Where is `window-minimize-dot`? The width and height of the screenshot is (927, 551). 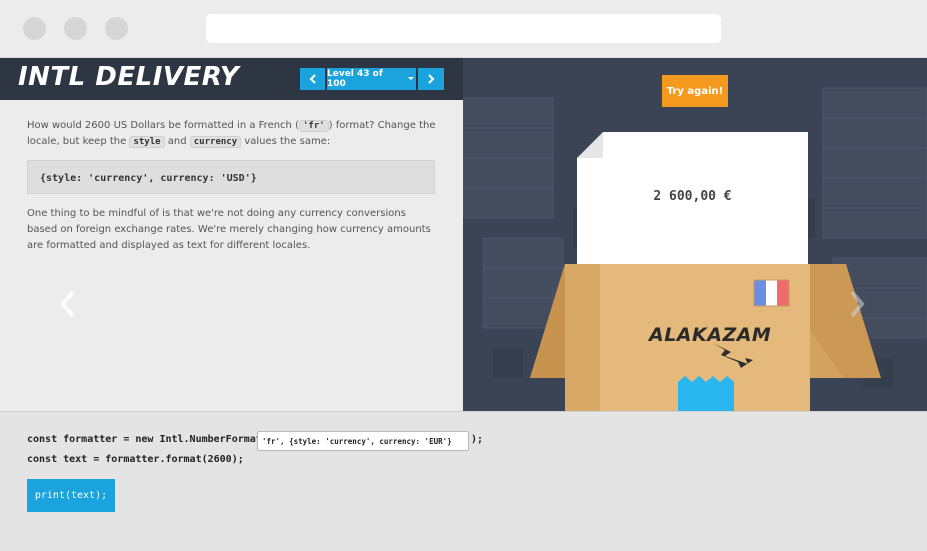
window-minimize-dot is located at coordinates (75, 28).